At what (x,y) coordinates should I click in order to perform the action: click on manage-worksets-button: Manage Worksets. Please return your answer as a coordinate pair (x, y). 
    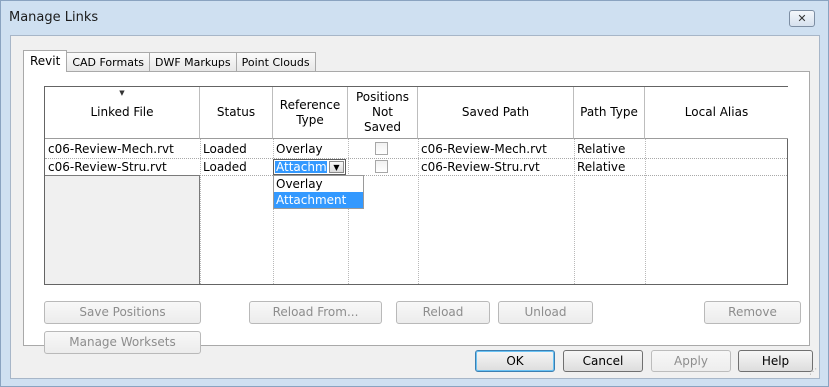
    Looking at the image, I should click on (122, 342).